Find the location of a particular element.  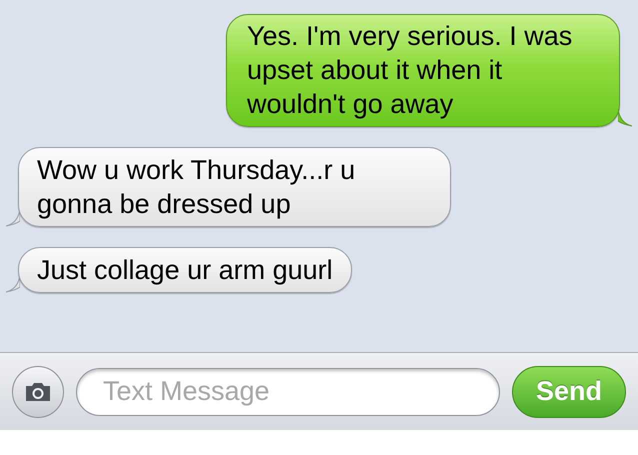

bubble-tail is located at coordinates (625, 118).